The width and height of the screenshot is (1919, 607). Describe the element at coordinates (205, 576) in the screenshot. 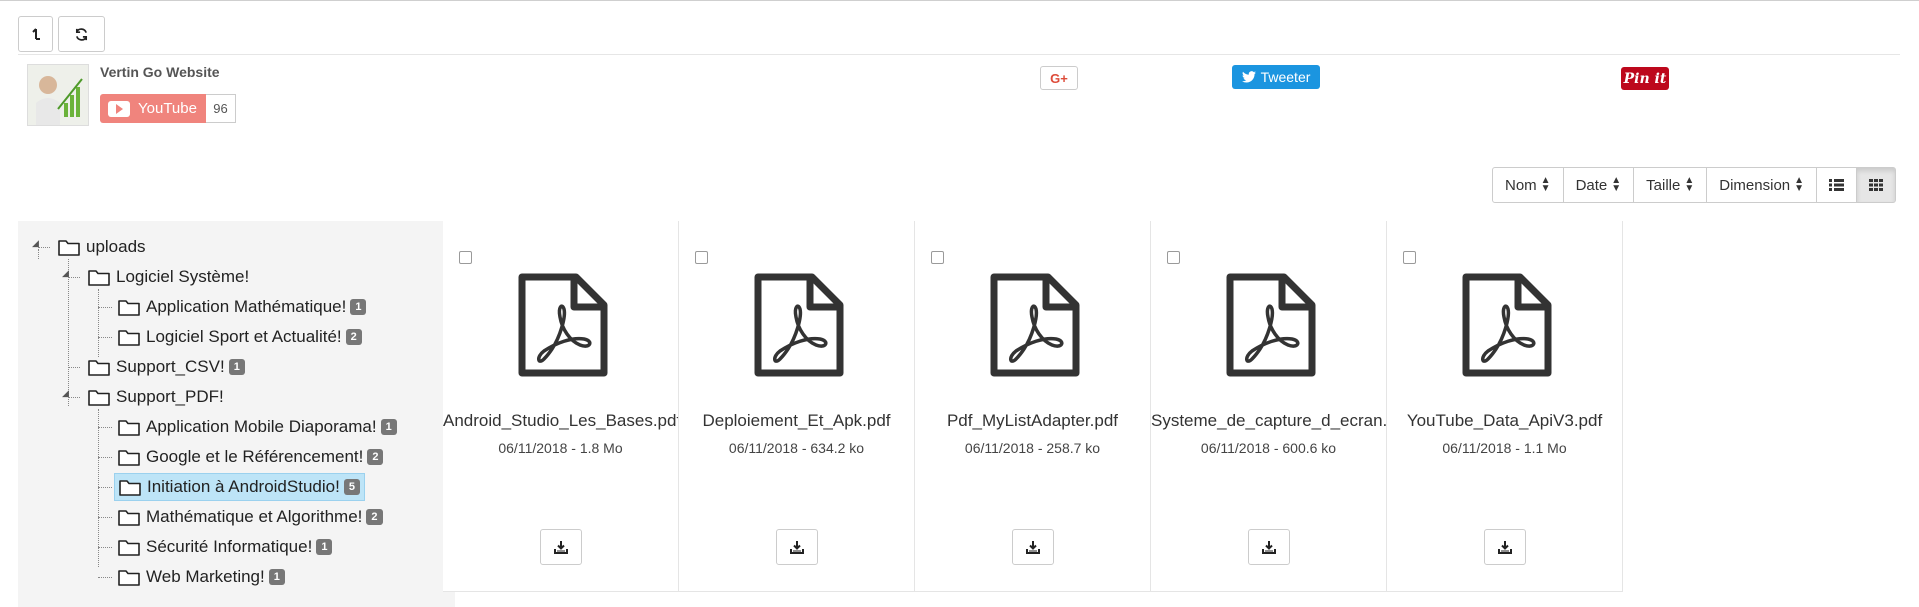

I see `tree-node-label: Web Marketing!` at that location.